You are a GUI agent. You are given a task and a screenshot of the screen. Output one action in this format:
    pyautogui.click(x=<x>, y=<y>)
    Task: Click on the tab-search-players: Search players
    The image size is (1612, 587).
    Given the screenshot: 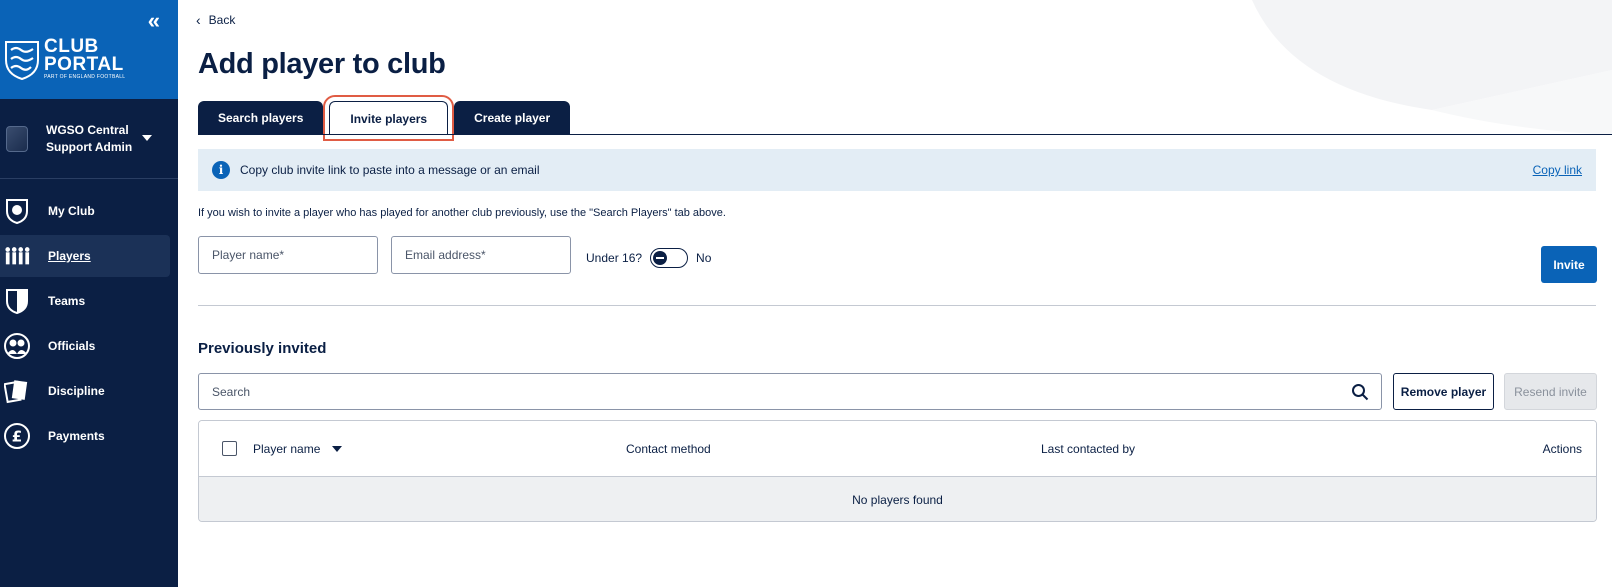 What is the action you would take?
    pyautogui.click(x=261, y=118)
    